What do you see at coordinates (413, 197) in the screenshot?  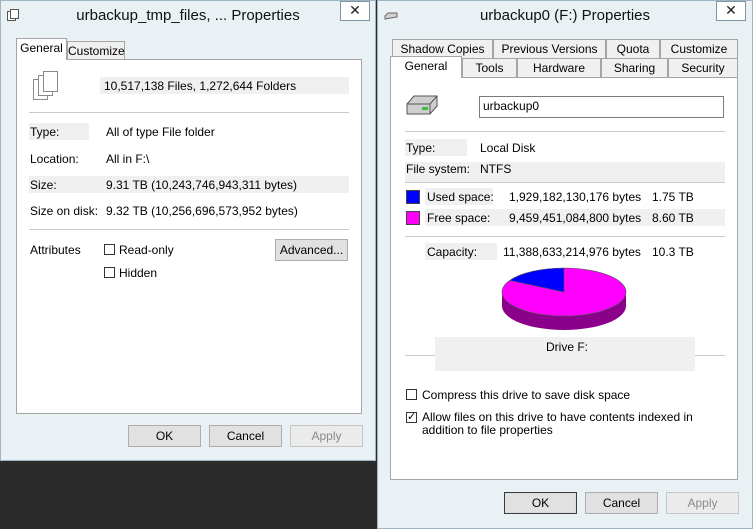 I see `used-space-swatch` at bounding box center [413, 197].